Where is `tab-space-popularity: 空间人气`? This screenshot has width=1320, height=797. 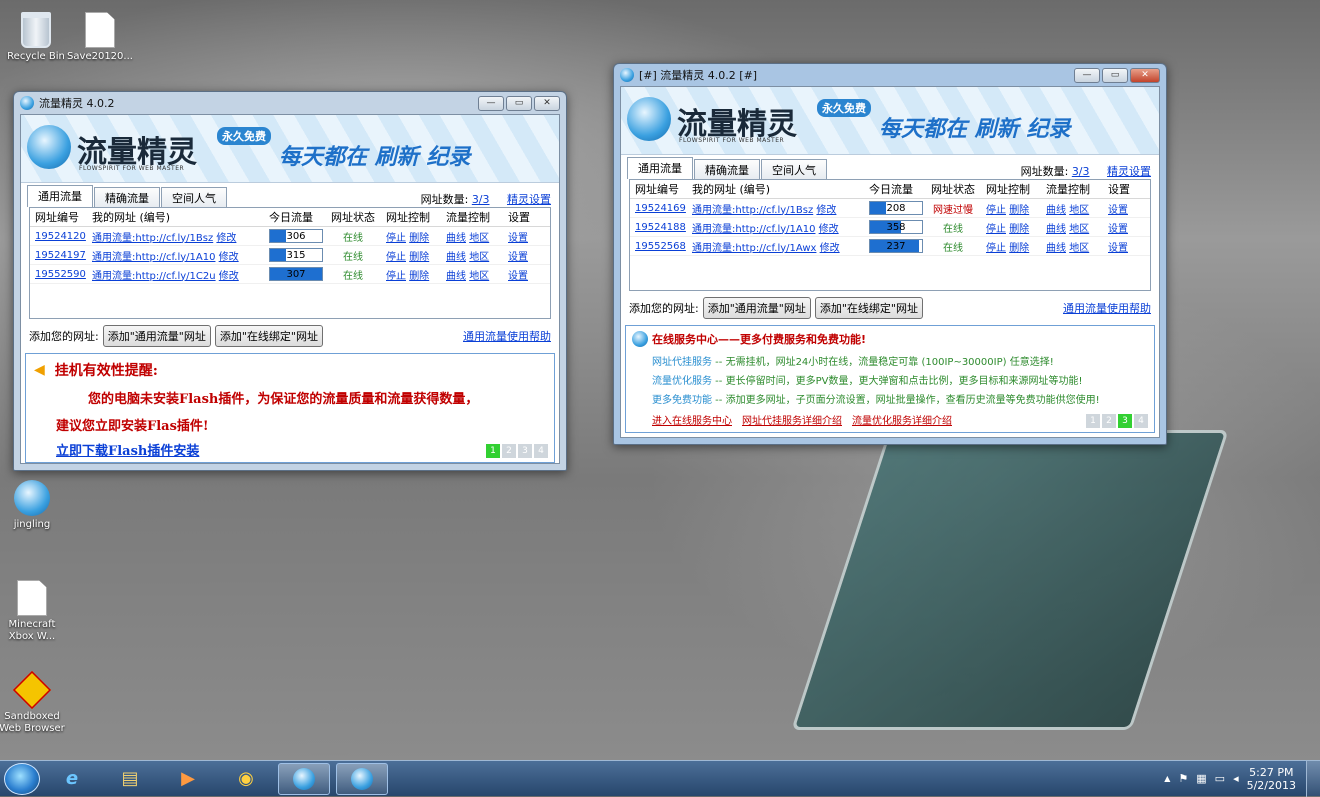 tab-space-popularity: 空间人气 is located at coordinates (794, 169).